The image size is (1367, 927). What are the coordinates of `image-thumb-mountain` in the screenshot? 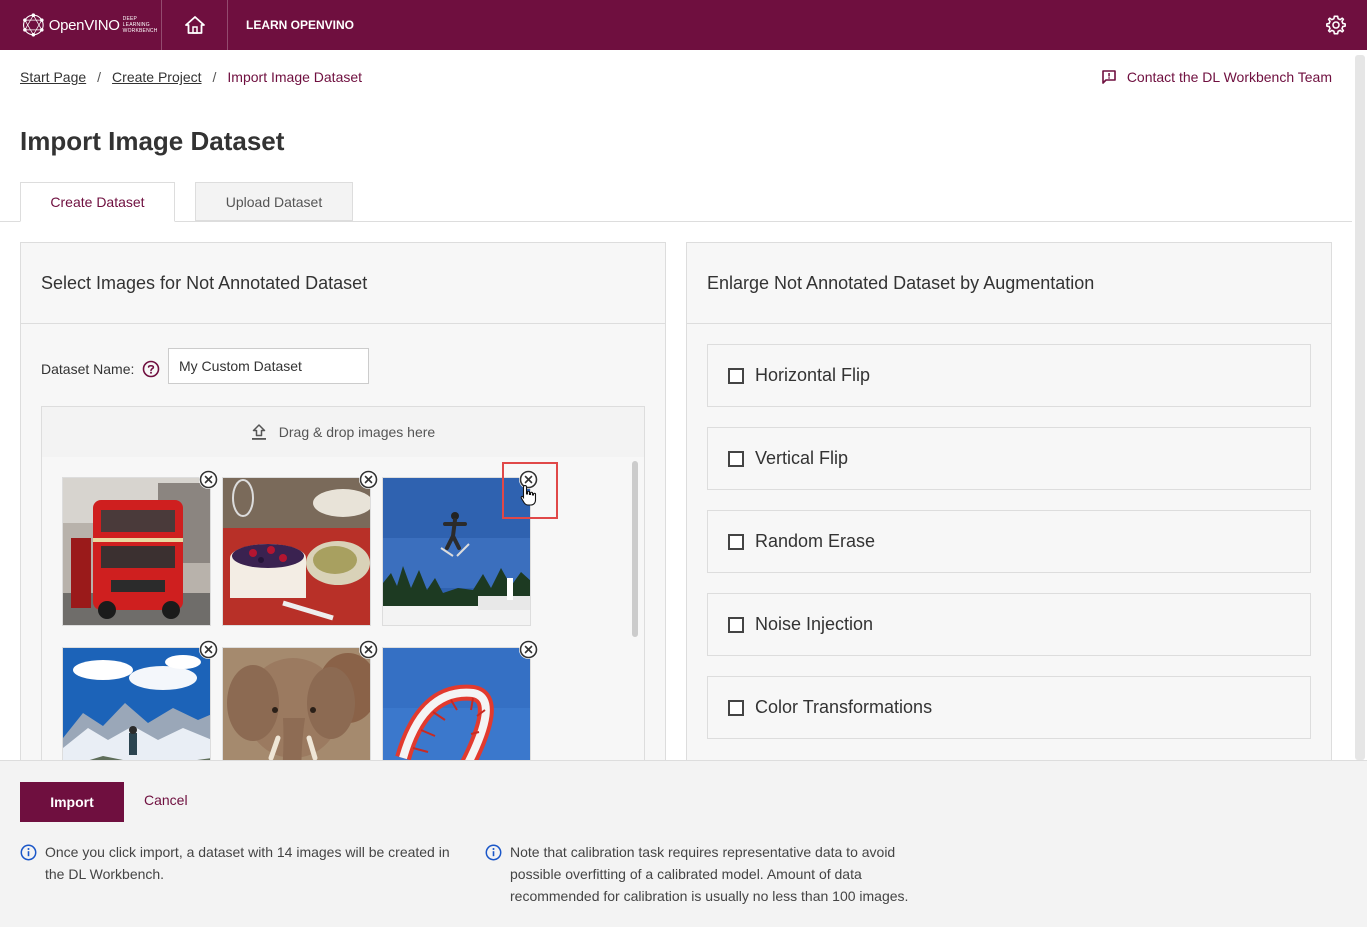 It's located at (136, 706).